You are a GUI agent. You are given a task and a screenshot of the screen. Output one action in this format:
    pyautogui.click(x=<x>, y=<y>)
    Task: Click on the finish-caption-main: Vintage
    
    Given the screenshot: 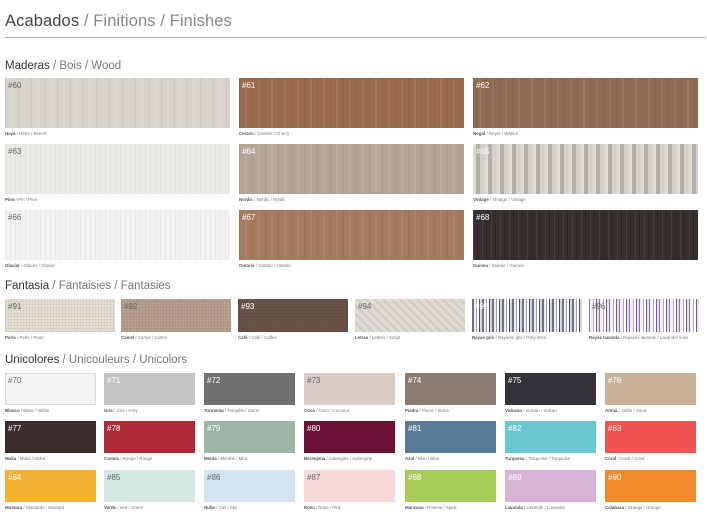 What is the action you would take?
    pyautogui.click(x=481, y=199)
    